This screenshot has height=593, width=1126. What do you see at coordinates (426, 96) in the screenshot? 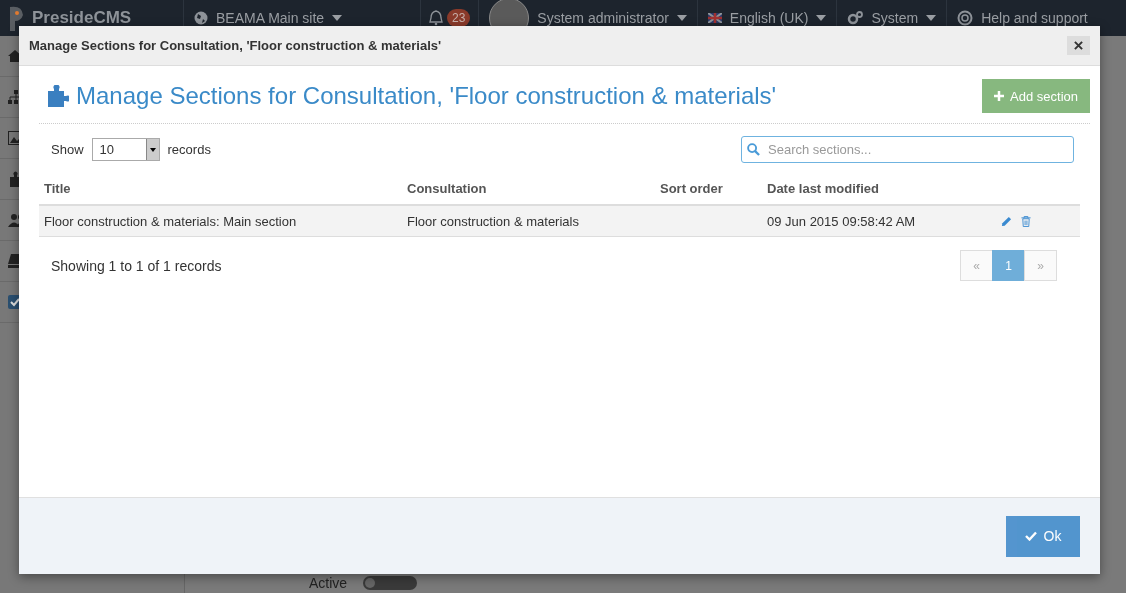
I see `page-heading: Manage Sections for Consultation, 'Floor construction & materials'` at bounding box center [426, 96].